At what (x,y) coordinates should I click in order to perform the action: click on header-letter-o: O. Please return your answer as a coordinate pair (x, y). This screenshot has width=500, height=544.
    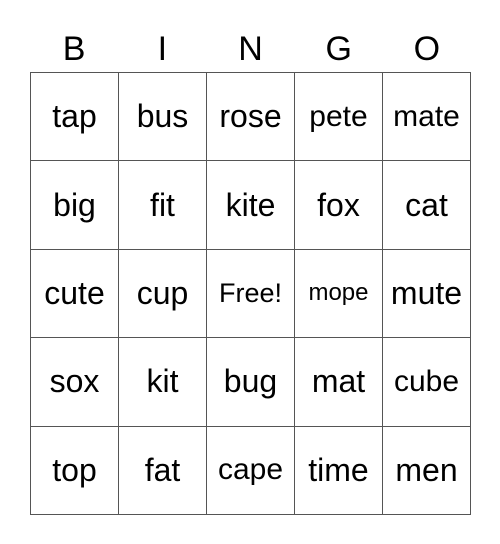
    Looking at the image, I should click on (427, 49).